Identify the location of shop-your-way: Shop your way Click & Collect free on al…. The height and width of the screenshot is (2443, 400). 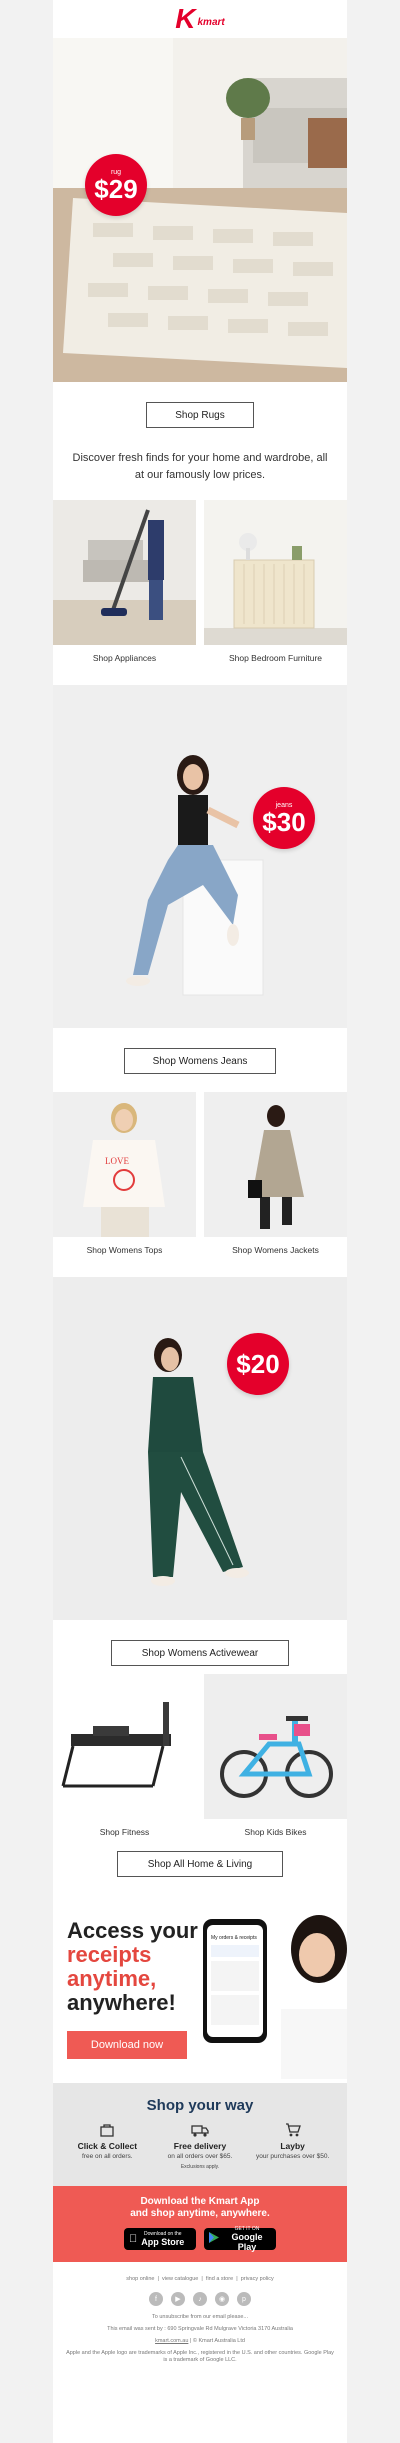
(200, 2134).